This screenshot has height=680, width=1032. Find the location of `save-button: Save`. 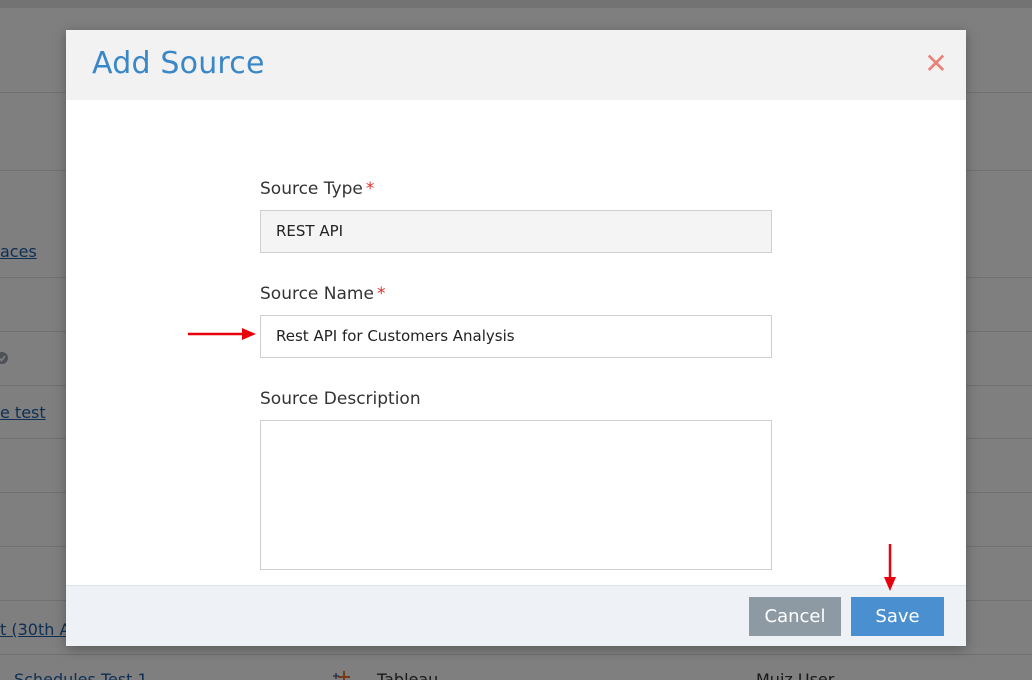

save-button: Save is located at coordinates (897, 616).